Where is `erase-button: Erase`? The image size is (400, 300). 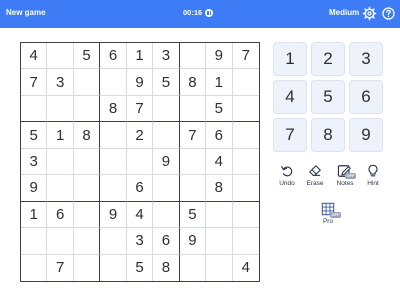 erase-button: Erase is located at coordinates (315, 175).